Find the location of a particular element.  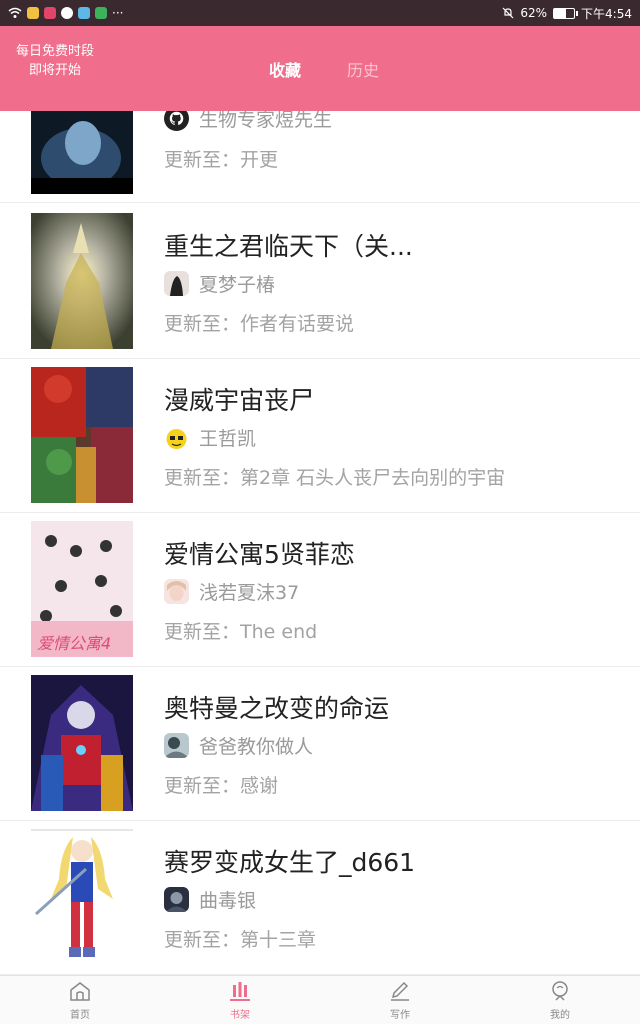

more-notifications-icon: ··· is located at coordinates (118, 13).